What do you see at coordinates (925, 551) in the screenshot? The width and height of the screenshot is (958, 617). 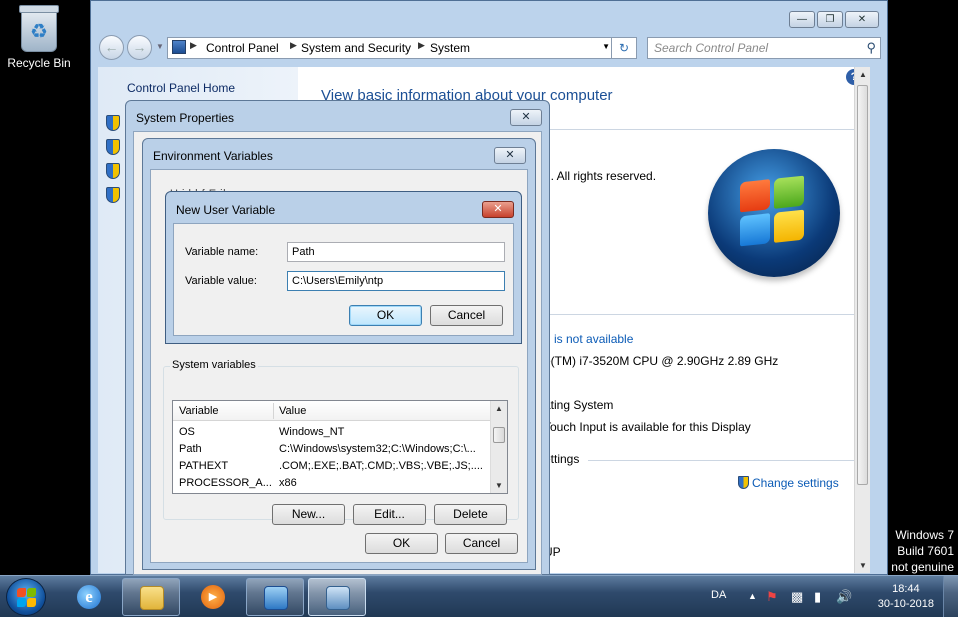 I see `watermark-line-2: Build 7601` at bounding box center [925, 551].